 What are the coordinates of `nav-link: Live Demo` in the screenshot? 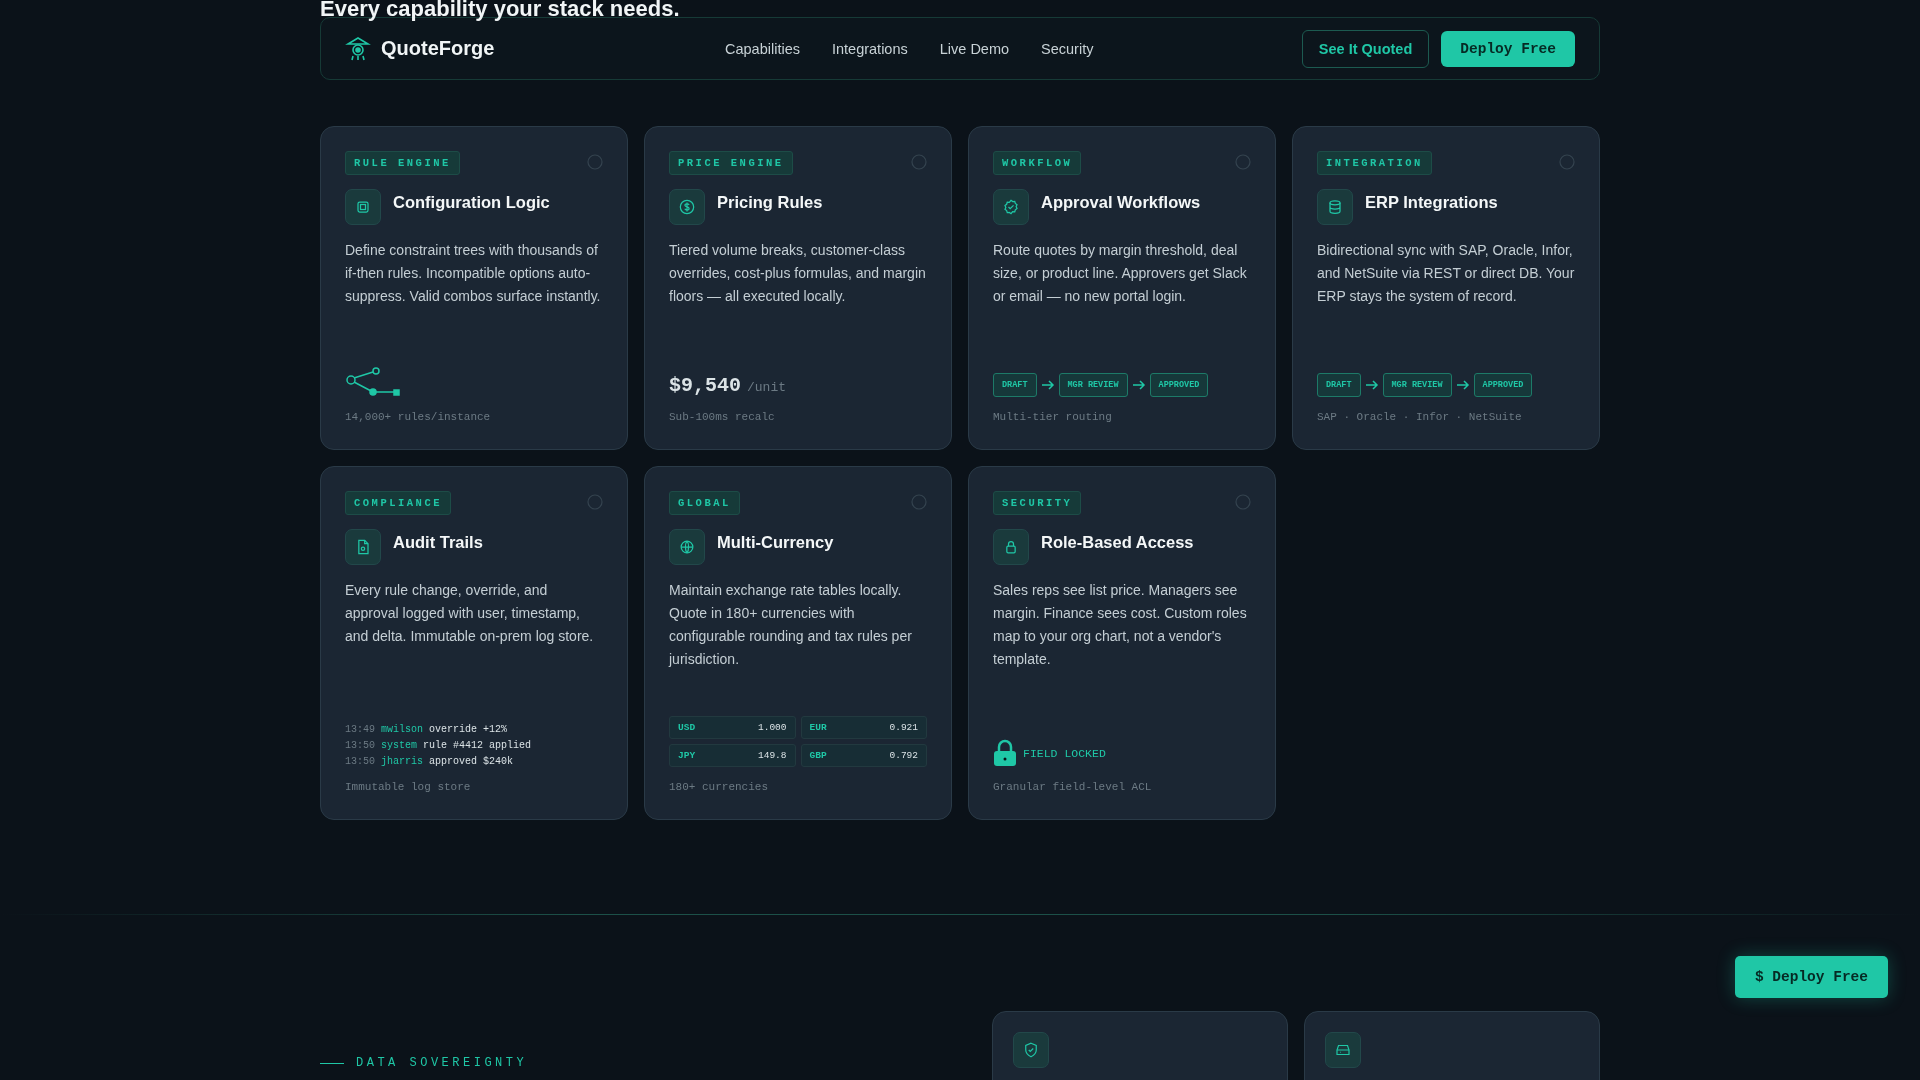 It's located at (974, 48).